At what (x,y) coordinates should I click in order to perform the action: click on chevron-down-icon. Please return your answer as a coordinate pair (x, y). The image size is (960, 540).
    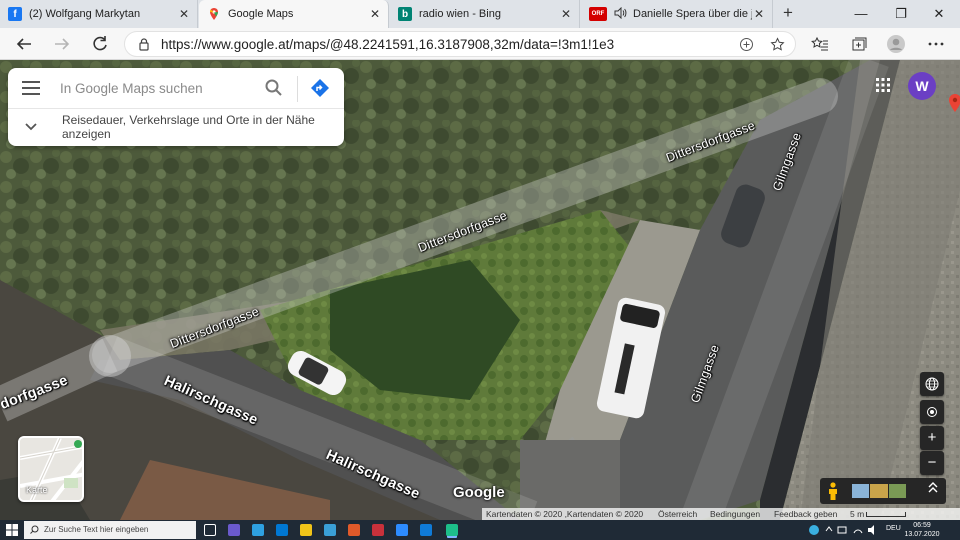
    Looking at the image, I should click on (31, 127).